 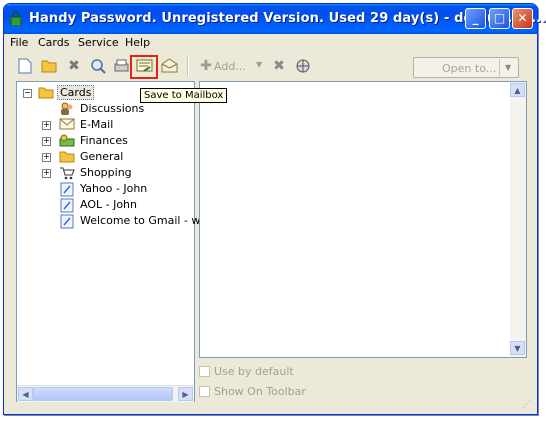 I want to click on show-on-toolbar-label: Show On Toolbar, so click(x=260, y=391).